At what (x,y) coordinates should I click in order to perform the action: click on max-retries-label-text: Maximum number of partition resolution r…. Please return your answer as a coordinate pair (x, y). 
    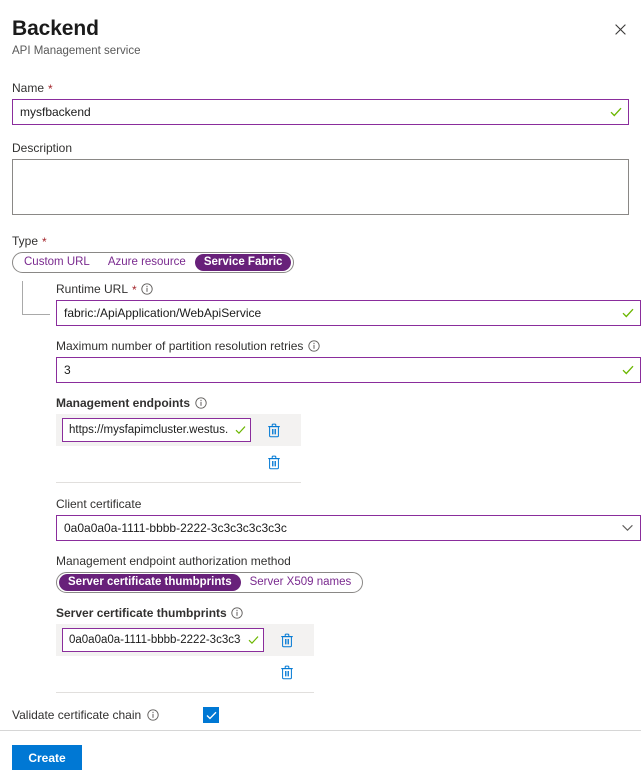
    Looking at the image, I should click on (180, 346).